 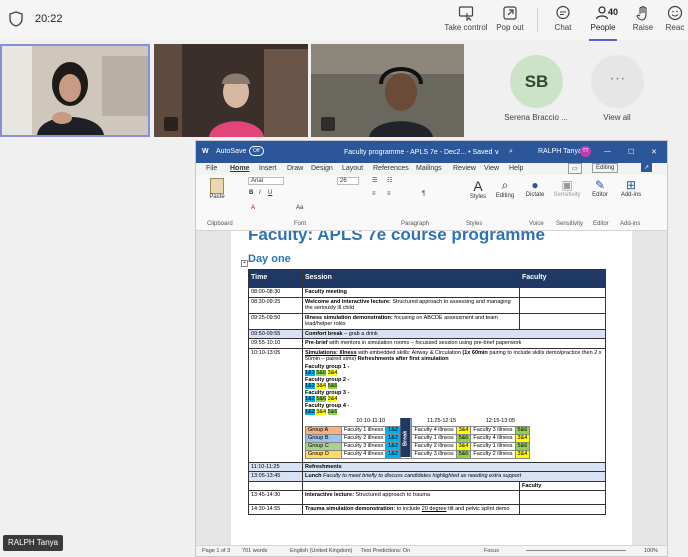 What do you see at coordinates (567, 185) in the screenshot?
I see `sensitivity-icon: ▣` at bounding box center [567, 185].